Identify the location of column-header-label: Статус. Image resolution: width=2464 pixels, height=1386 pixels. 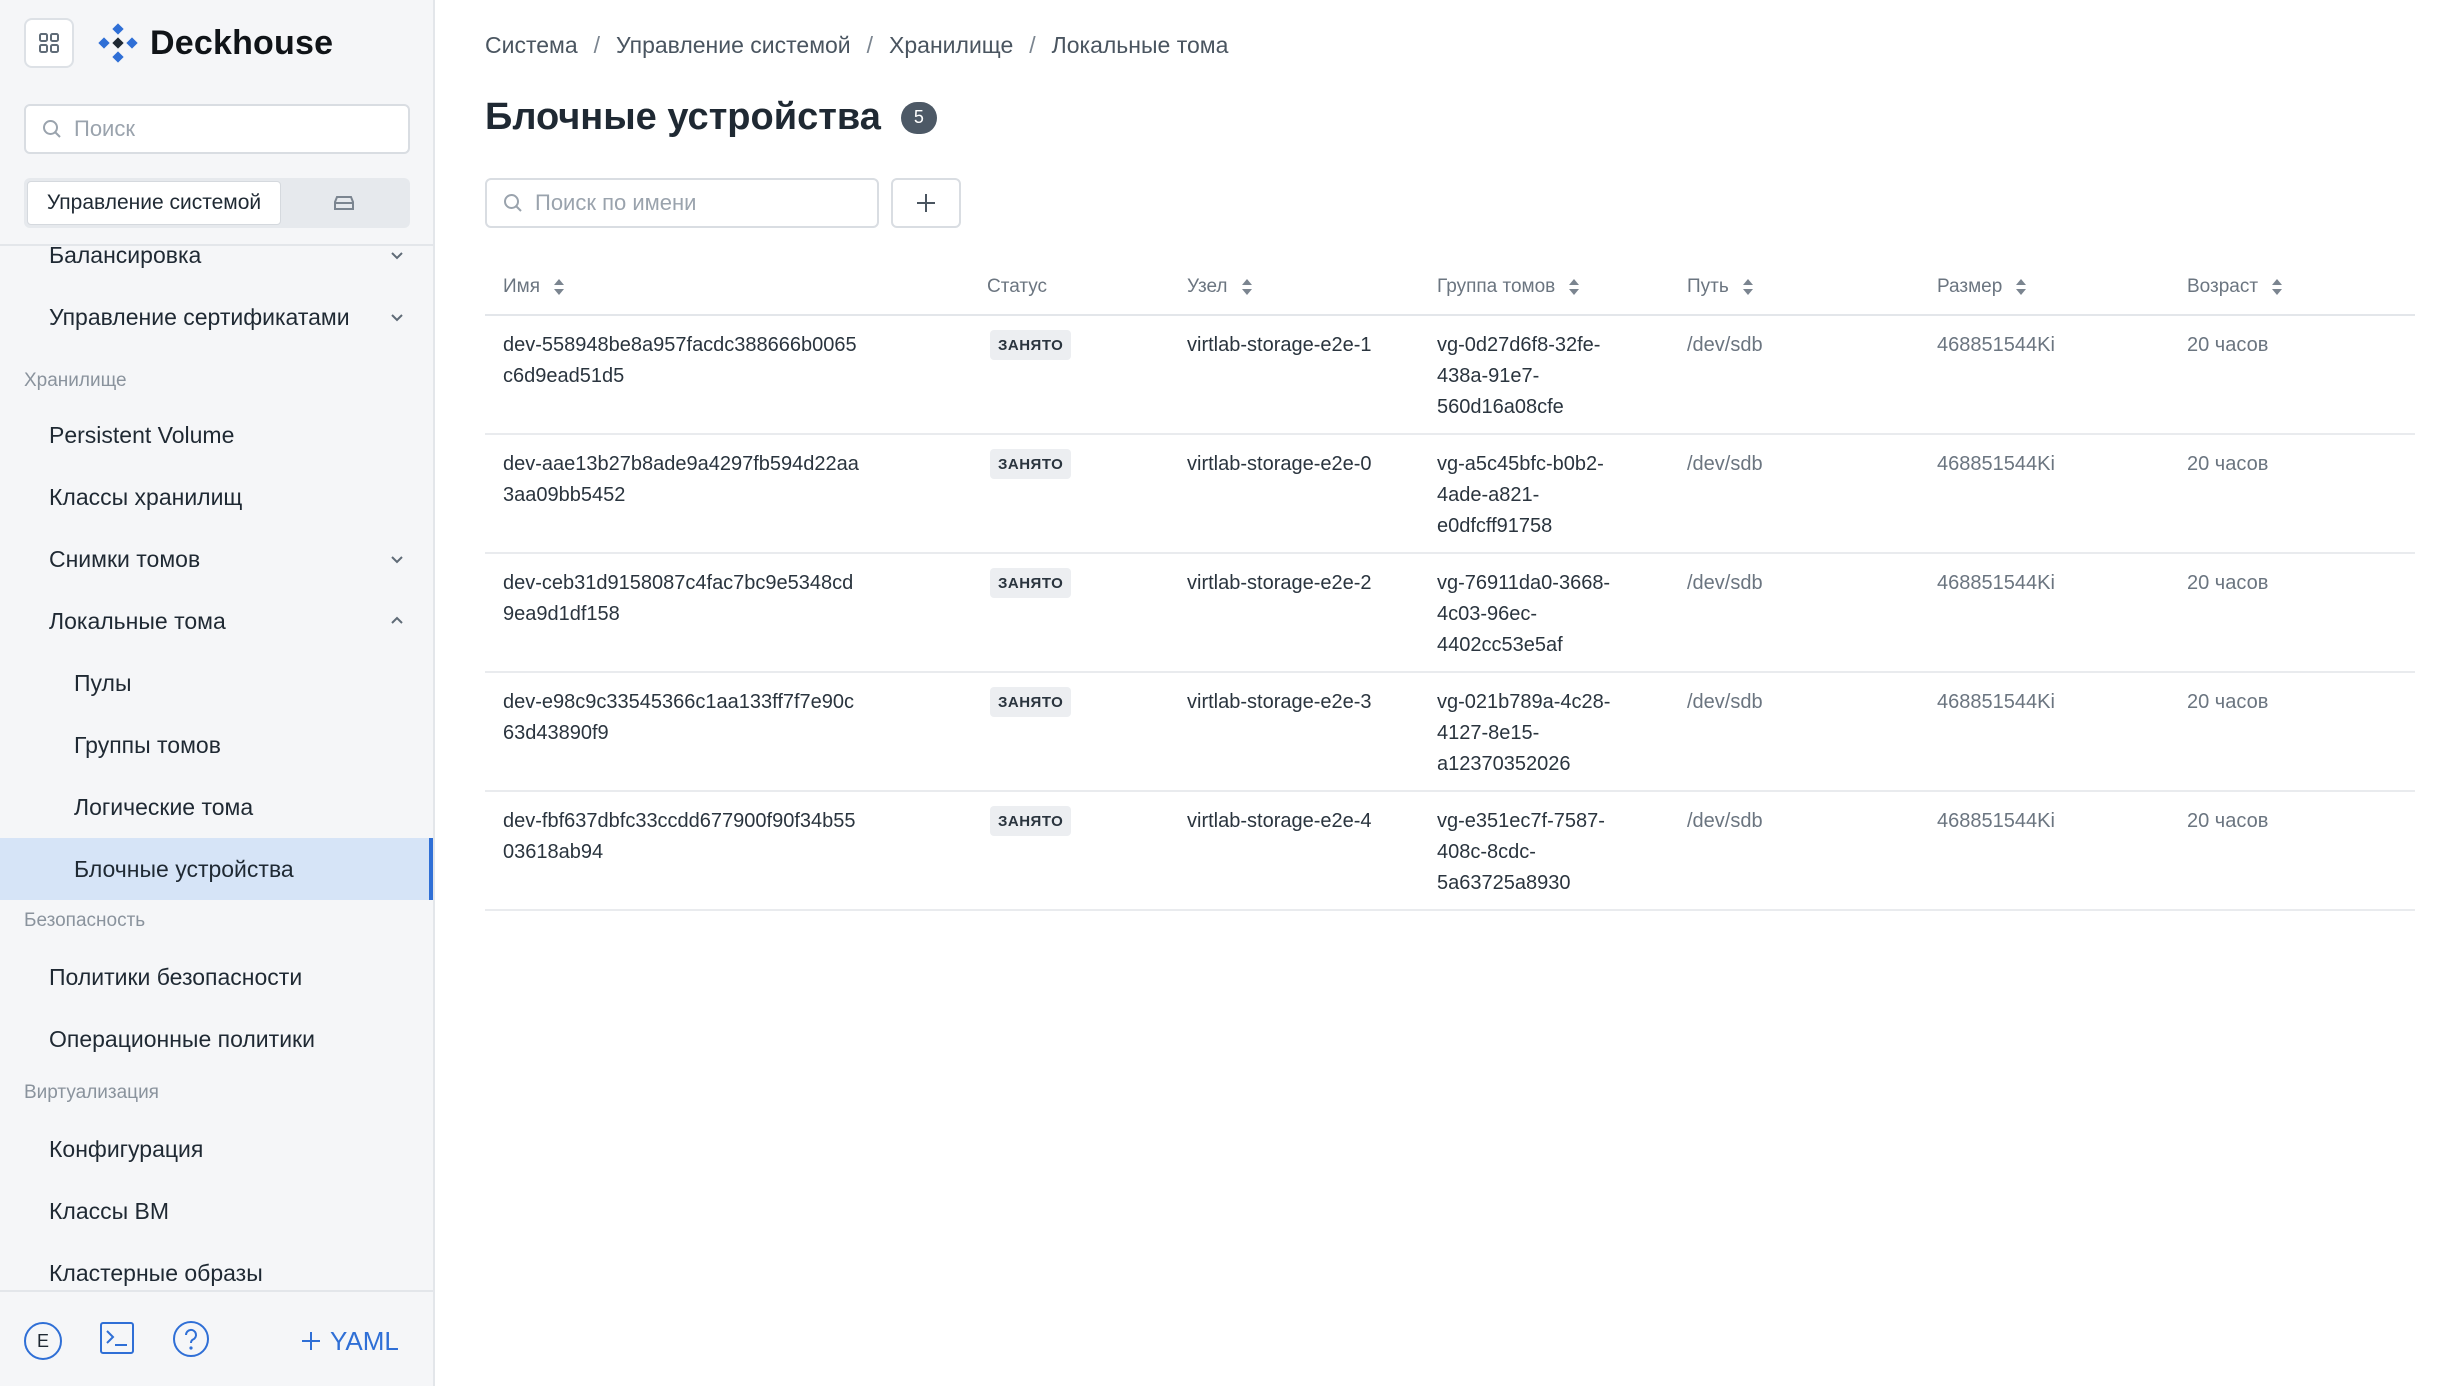
(1017, 286).